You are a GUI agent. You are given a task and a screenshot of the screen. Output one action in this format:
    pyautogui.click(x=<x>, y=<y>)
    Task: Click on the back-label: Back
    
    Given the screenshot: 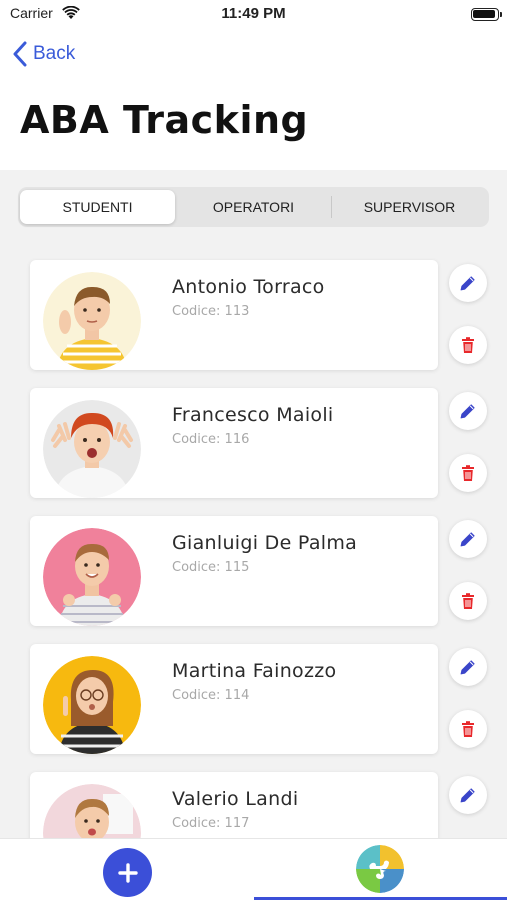 What is the action you would take?
    pyautogui.click(x=54, y=53)
    